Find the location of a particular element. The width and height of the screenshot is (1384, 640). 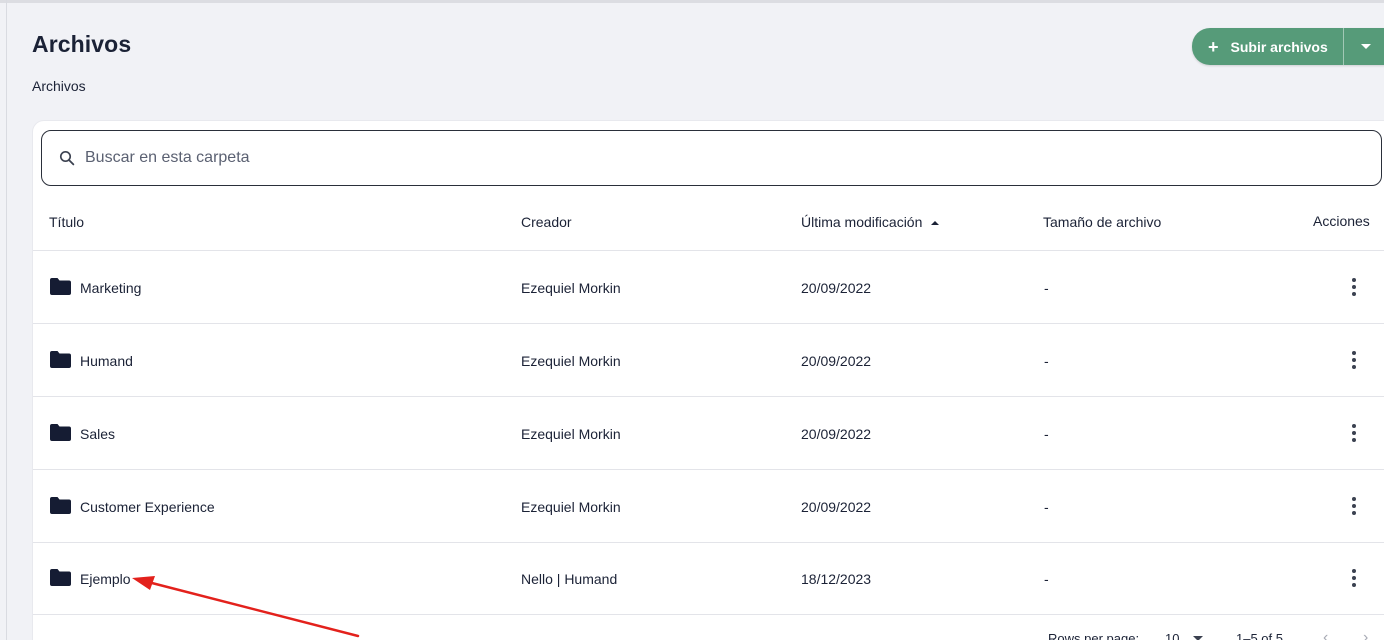

table-row: Ejemplo Nello | Humand 18/12/2023 - is located at coordinates (708, 579).